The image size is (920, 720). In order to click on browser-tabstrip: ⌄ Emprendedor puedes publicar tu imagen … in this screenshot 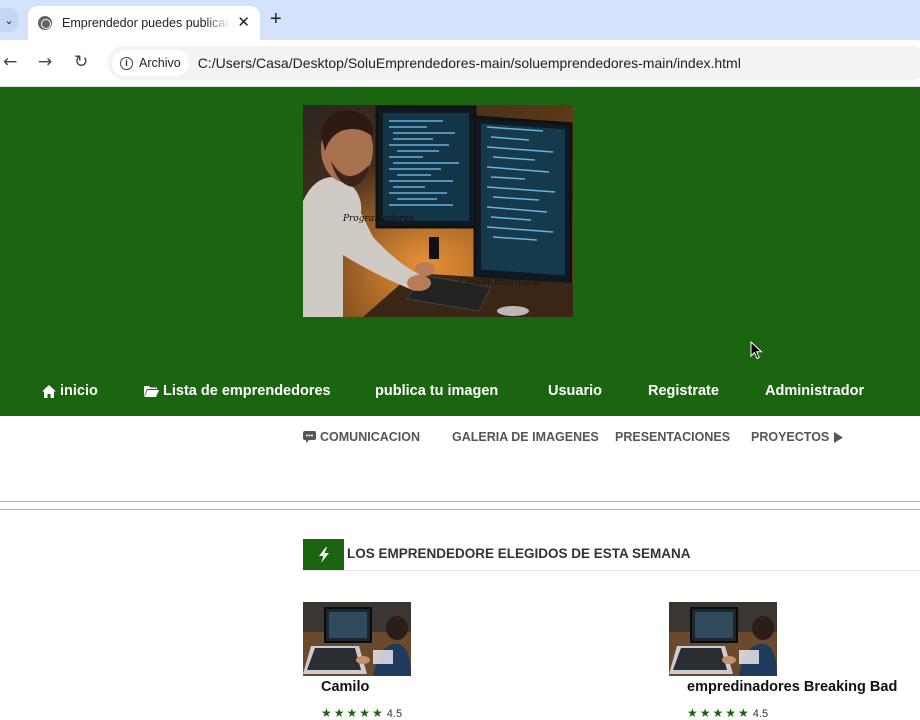, I will do `click(460, 20)`.